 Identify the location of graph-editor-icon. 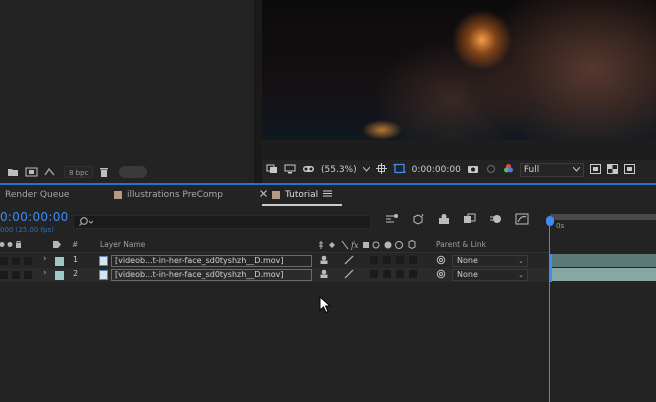
(522, 219).